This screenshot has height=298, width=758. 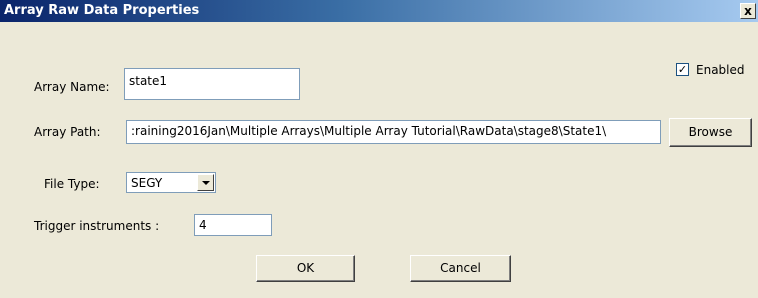 What do you see at coordinates (171, 182) in the screenshot?
I see `file-type-select: SEGY` at bounding box center [171, 182].